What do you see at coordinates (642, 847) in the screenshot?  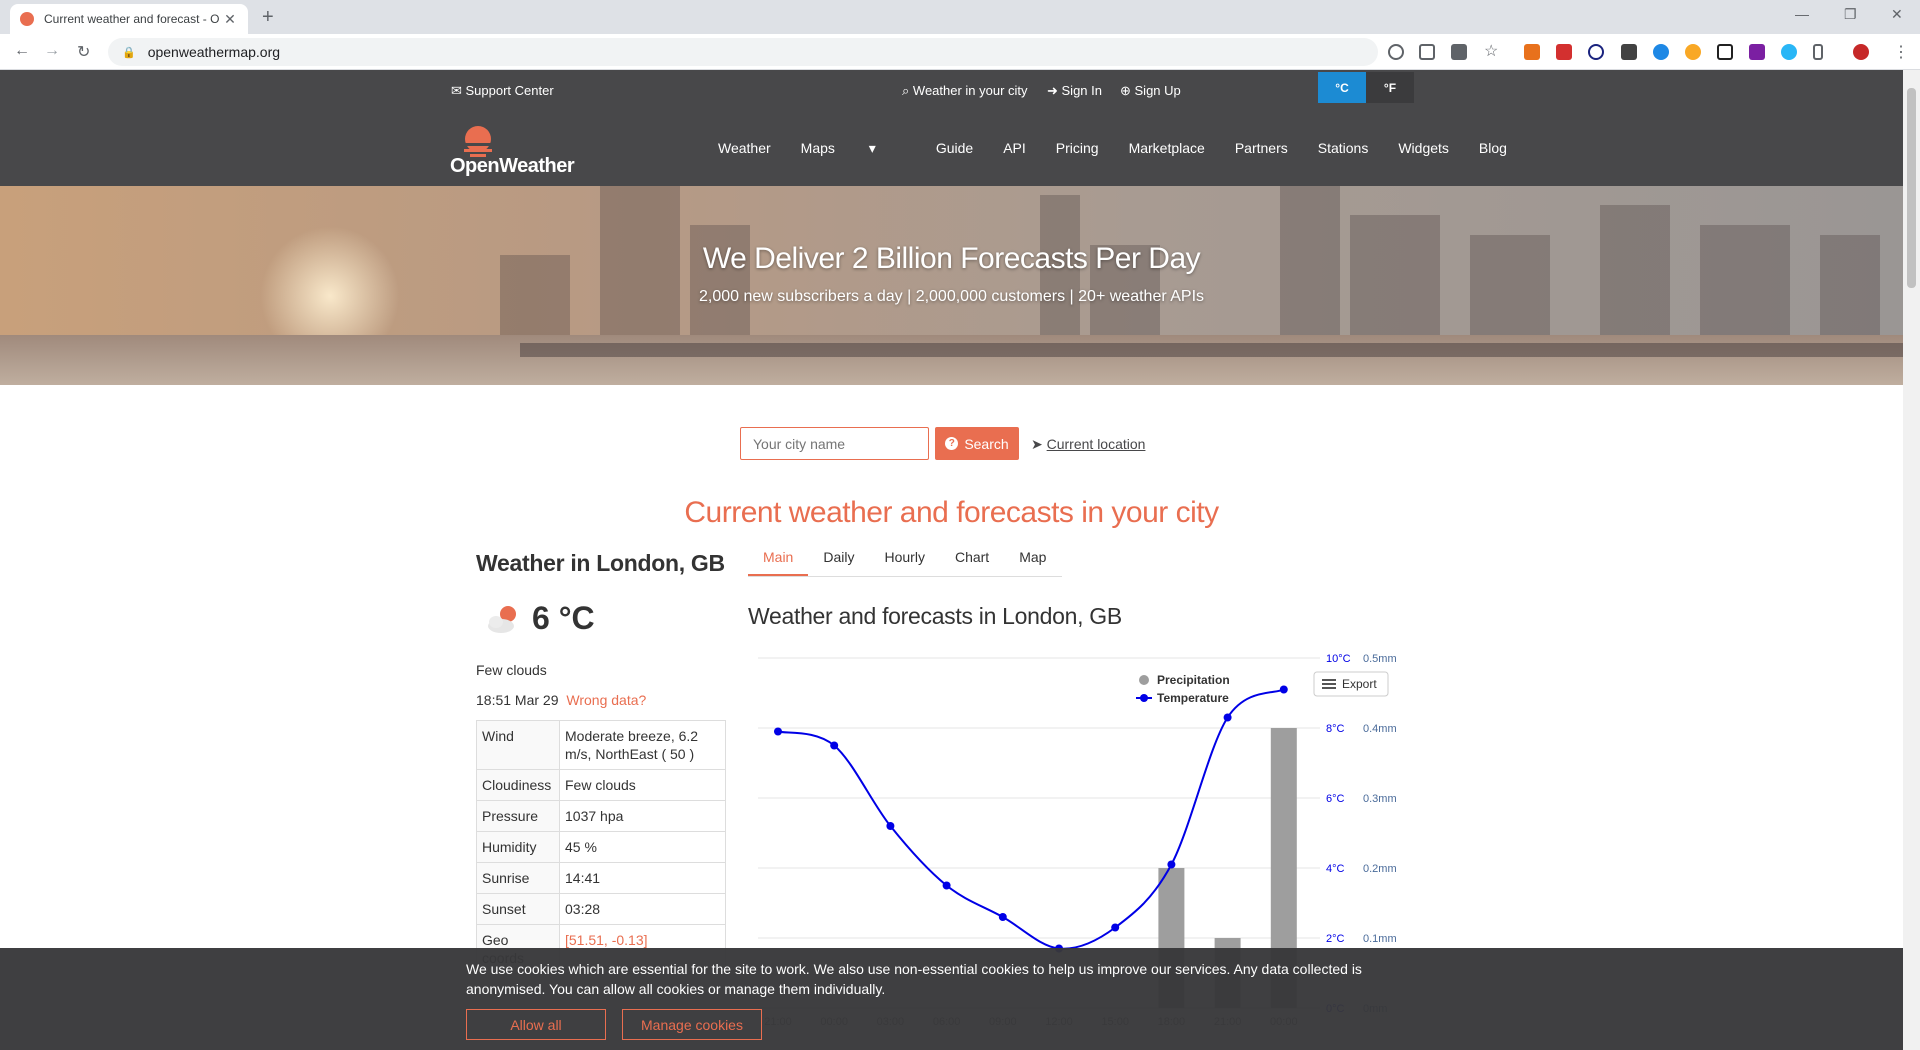 I see `detail-value: 45 %` at bounding box center [642, 847].